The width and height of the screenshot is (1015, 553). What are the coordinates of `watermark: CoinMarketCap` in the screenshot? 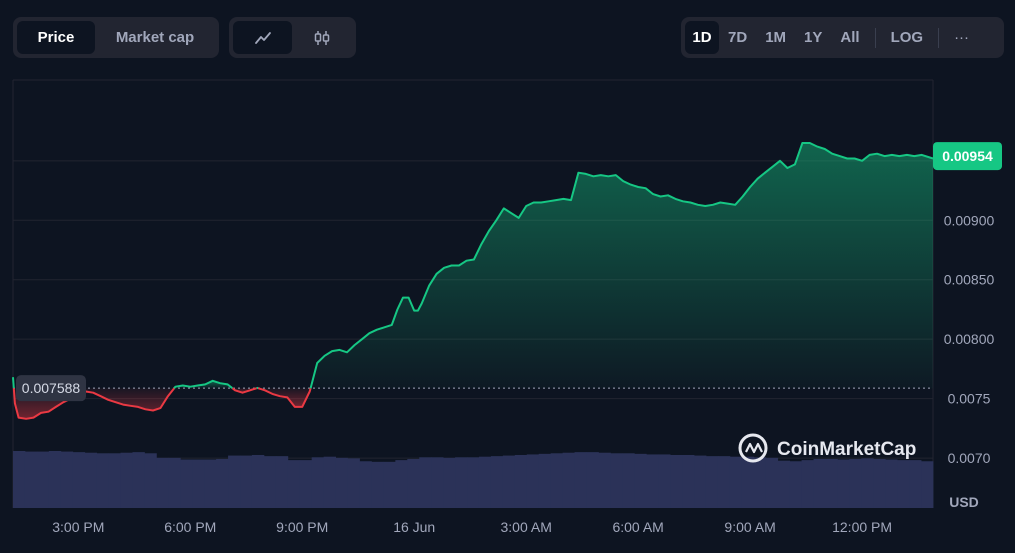 It's located at (827, 448).